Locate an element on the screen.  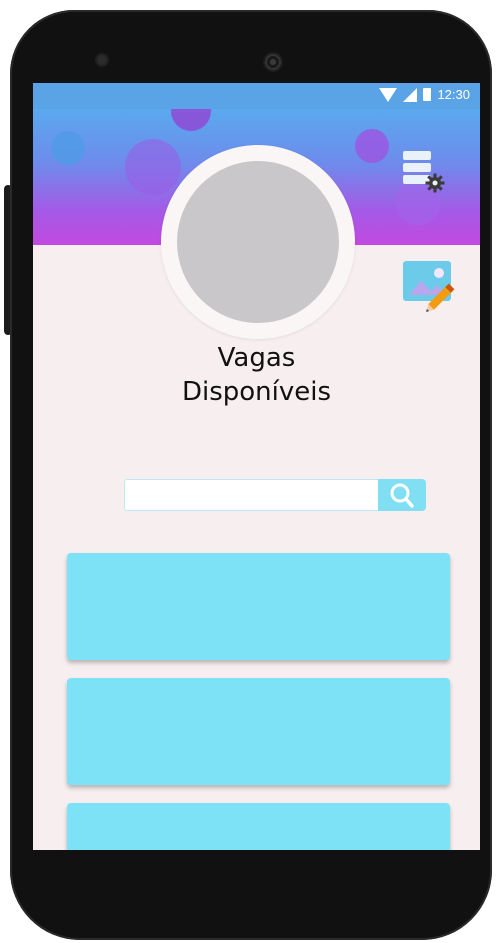
signal-icon is located at coordinates (410, 94).